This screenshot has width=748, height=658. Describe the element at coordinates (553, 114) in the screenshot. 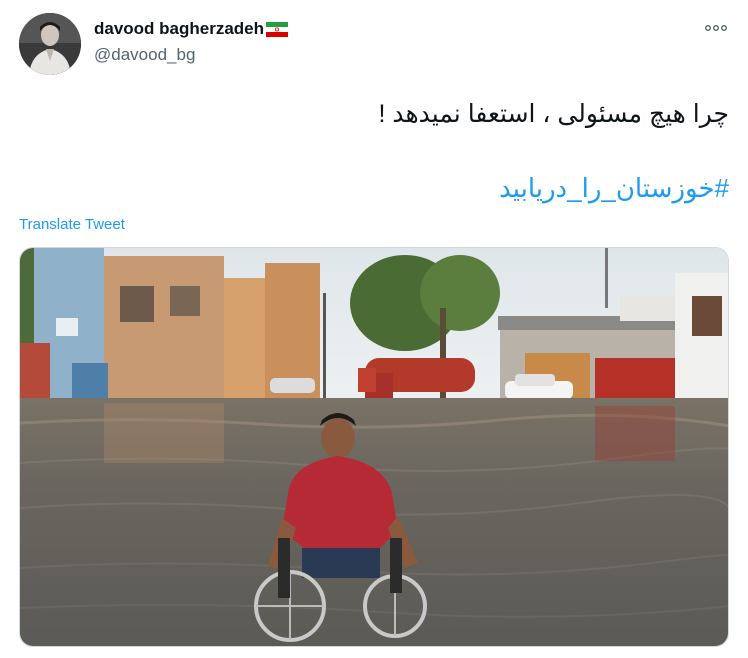

I see `tweet-text: چرا هیچ مسئولی ، استعفا نمیدهد !` at that location.